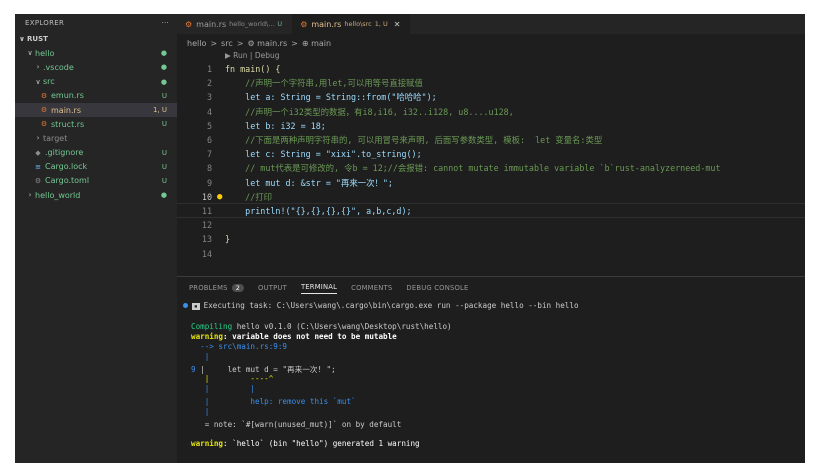 The image size is (820, 463). What do you see at coordinates (206, 225) in the screenshot?
I see `line-number: 12` at bounding box center [206, 225].